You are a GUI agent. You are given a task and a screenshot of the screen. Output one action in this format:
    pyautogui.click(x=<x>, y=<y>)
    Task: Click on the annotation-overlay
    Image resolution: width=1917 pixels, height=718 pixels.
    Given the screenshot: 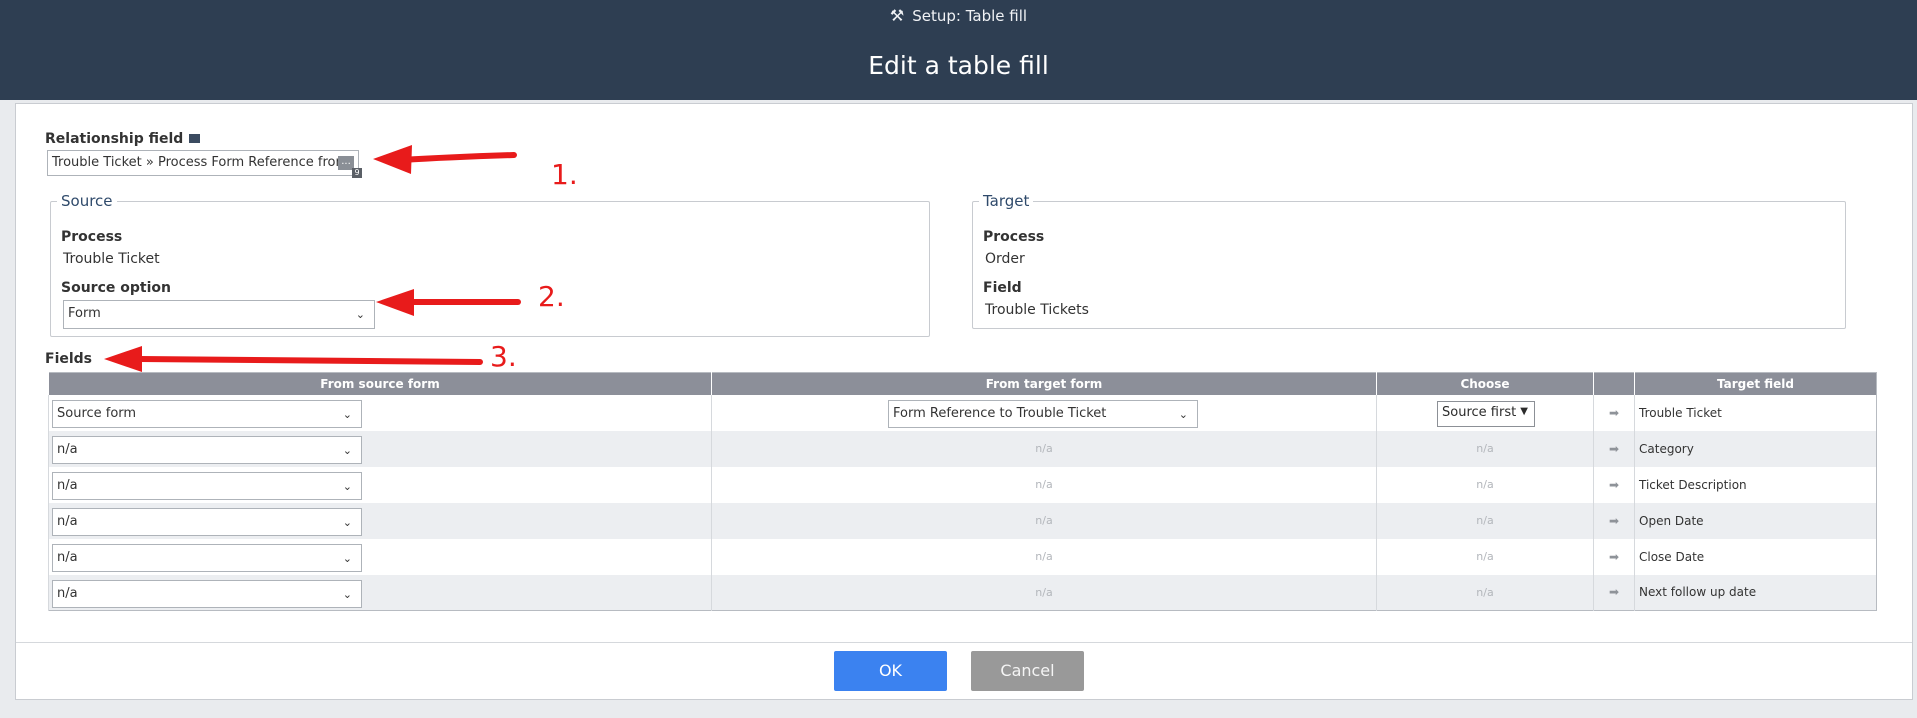 What is the action you would take?
    pyautogui.click(x=312, y=258)
    